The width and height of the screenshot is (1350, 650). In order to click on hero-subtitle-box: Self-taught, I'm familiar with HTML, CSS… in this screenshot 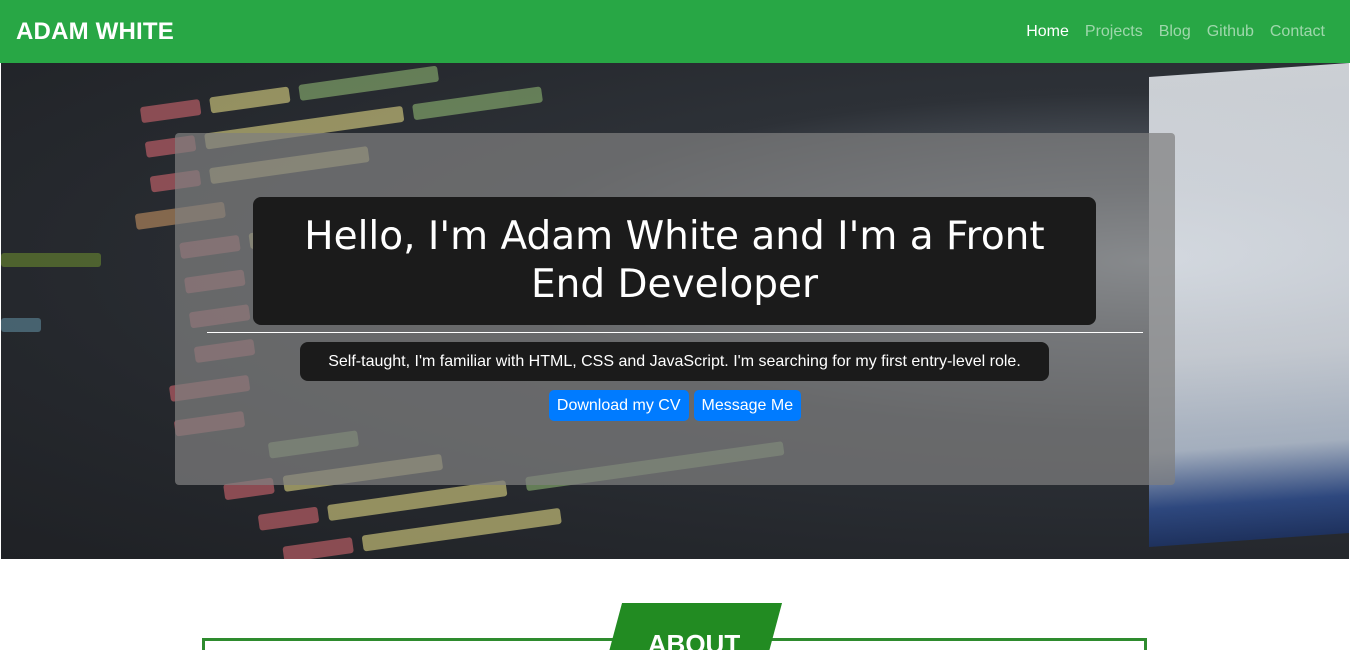, I will do `click(674, 361)`.